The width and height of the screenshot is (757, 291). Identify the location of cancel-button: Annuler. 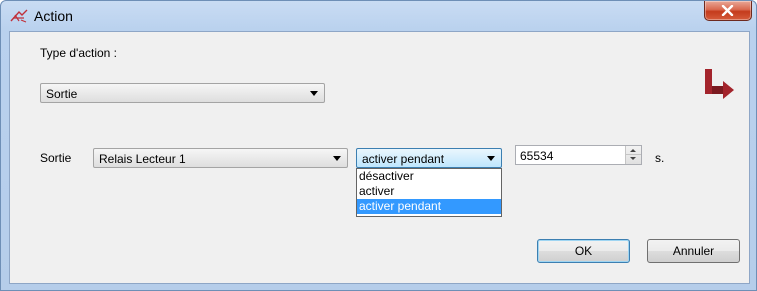
(693, 251).